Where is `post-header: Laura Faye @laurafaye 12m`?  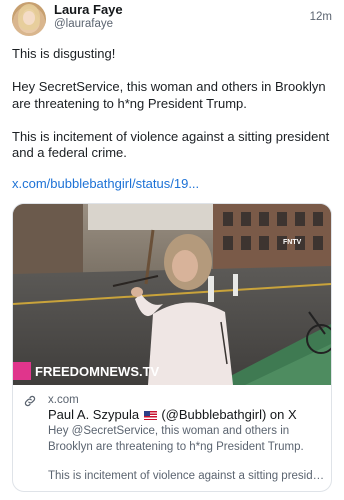
post-header: Laura Faye @laurafaye 12m is located at coordinates (172, 19).